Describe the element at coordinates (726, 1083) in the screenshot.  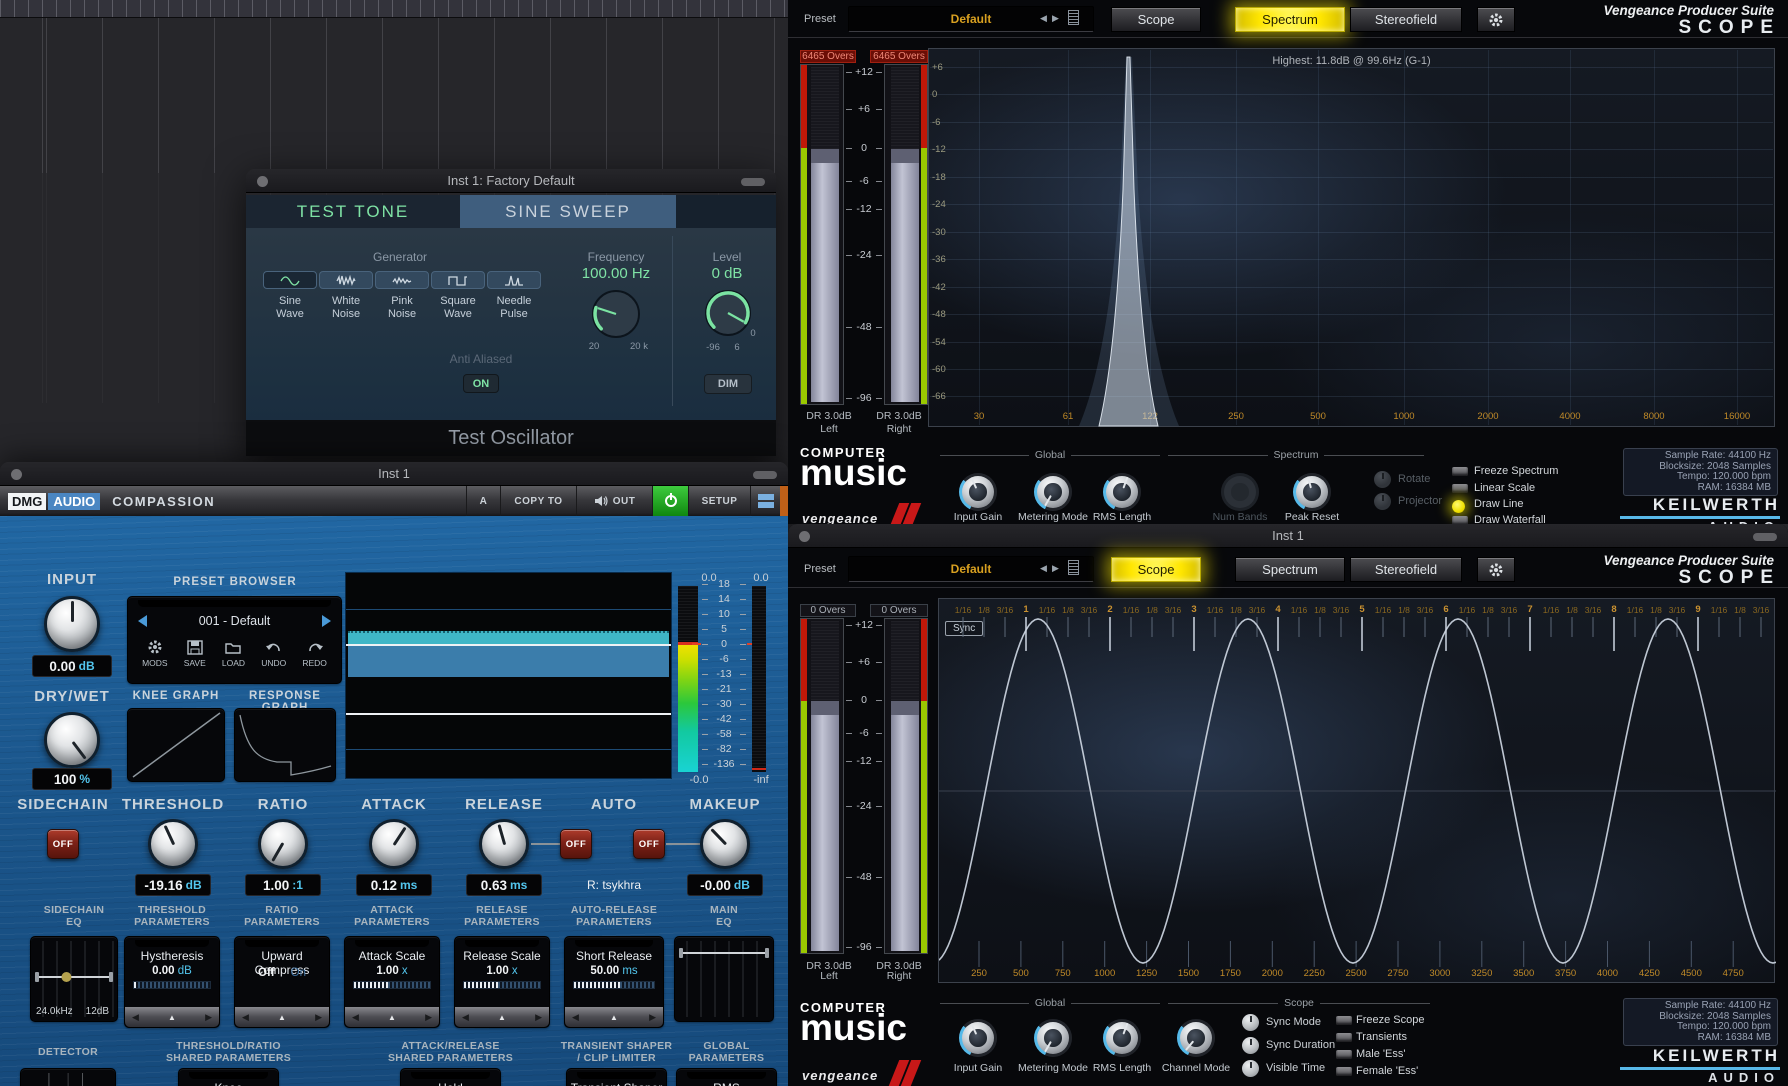
I see `param-name: RMS` at that location.